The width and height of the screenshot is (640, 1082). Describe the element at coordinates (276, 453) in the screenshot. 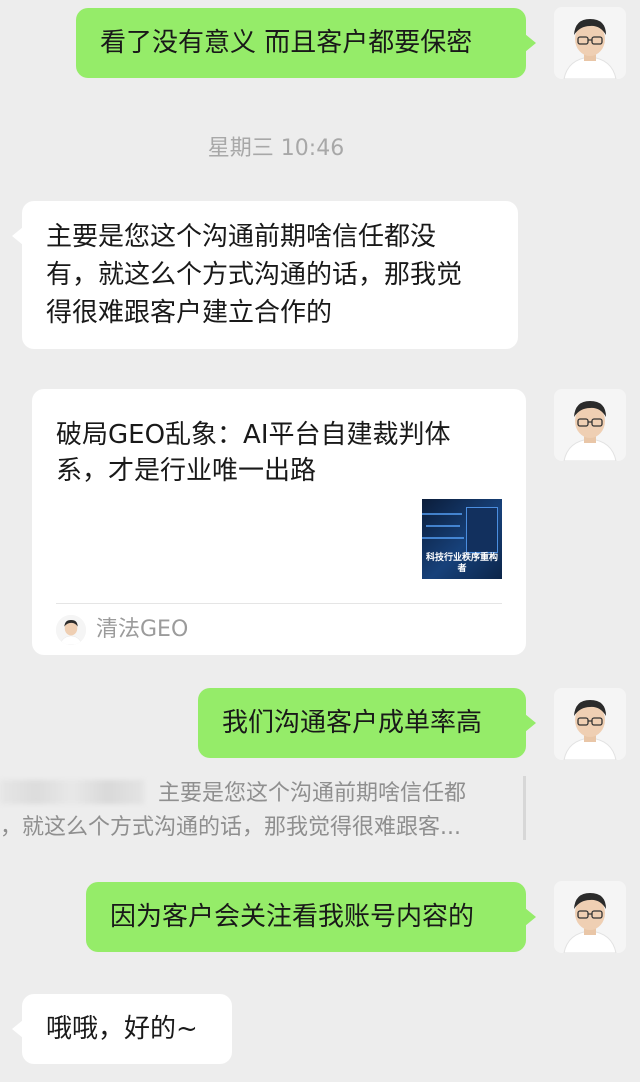

I see `article-title: 破局GEO乱象：AI平台自建裁判体 系，才是行业唯一出路` at that location.